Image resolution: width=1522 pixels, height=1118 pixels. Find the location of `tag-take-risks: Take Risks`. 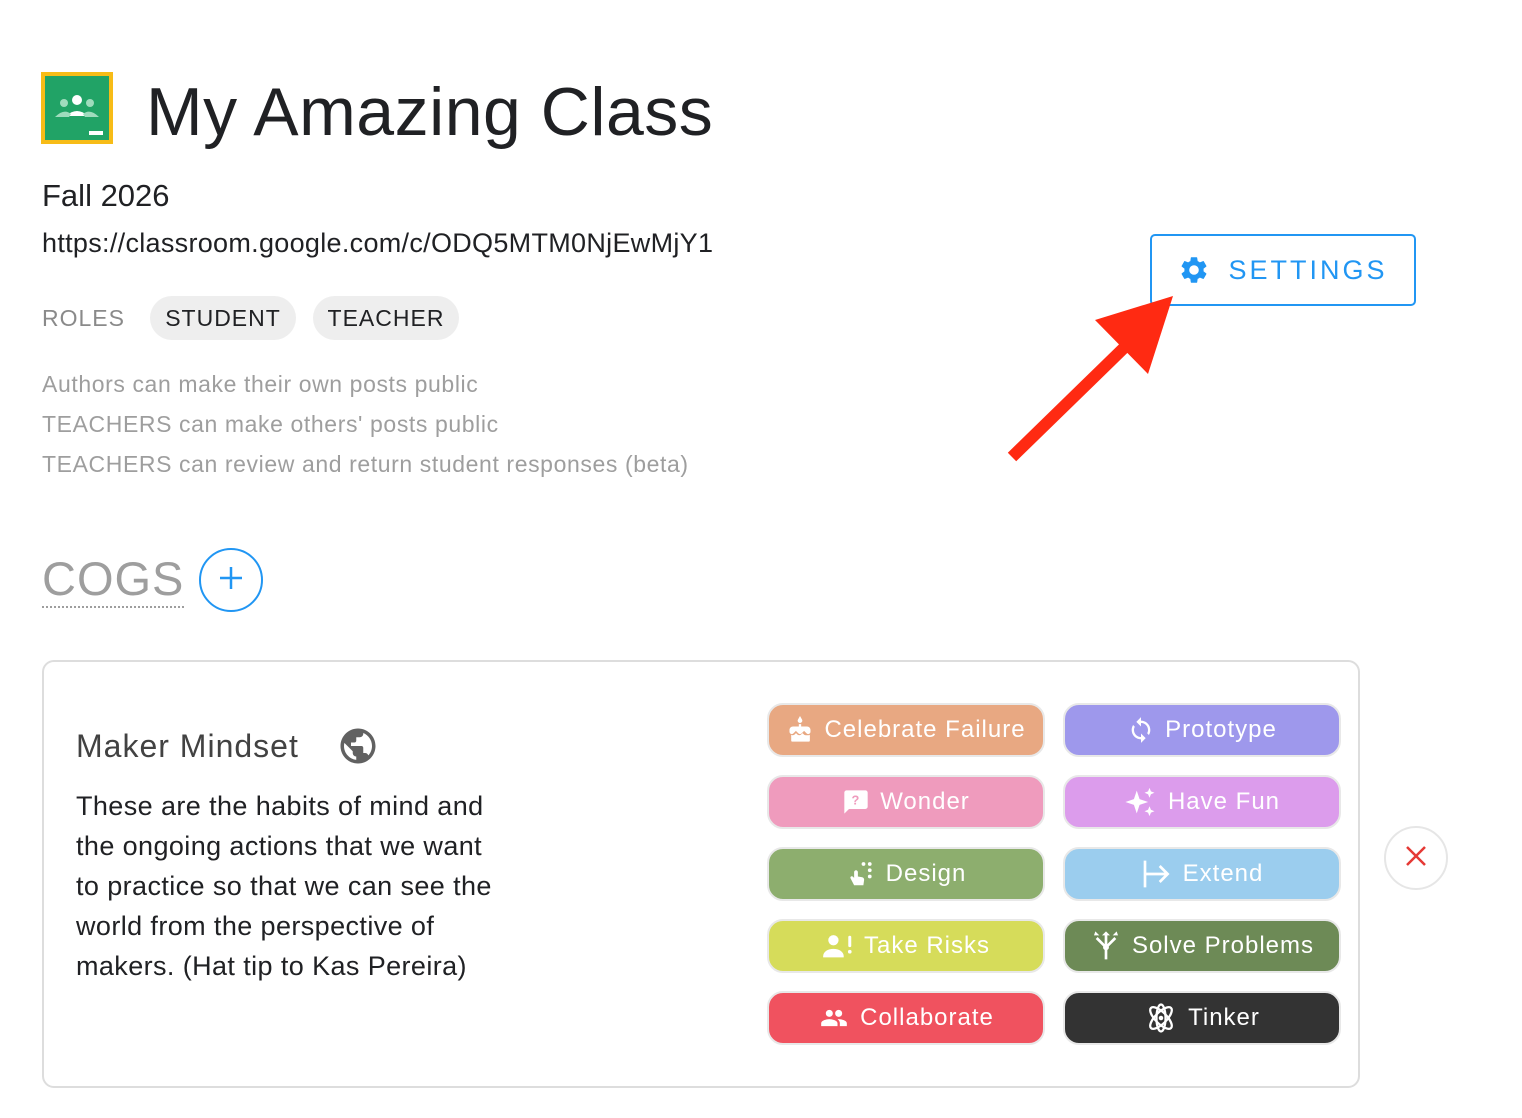

tag-take-risks: Take Risks is located at coordinates (906, 946).